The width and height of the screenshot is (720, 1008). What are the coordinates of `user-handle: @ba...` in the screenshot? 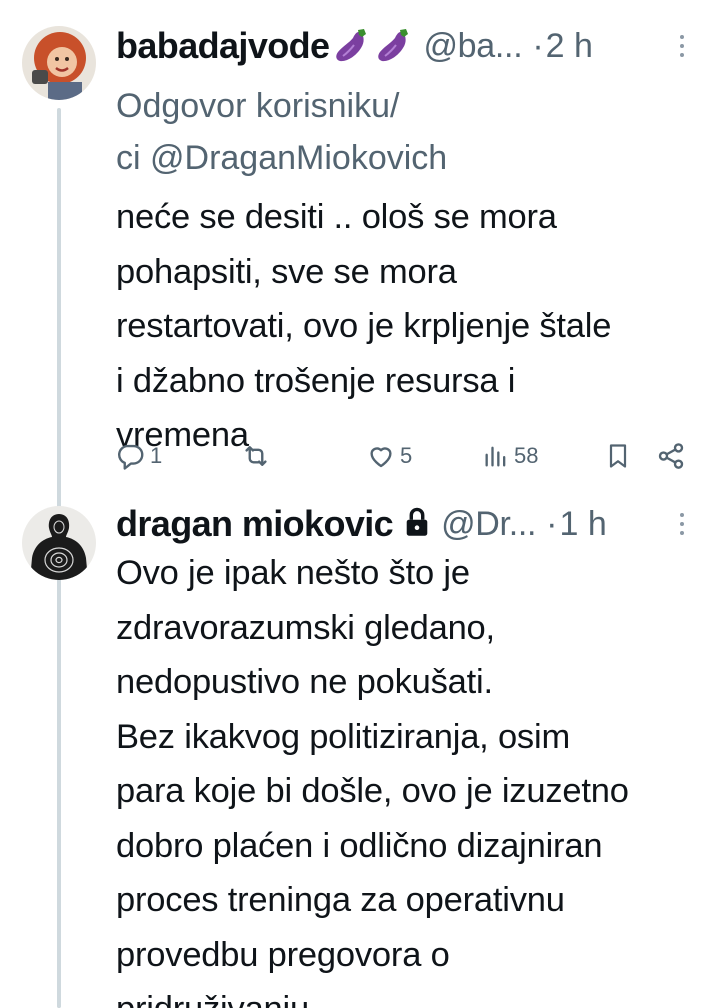 It's located at (472, 46).